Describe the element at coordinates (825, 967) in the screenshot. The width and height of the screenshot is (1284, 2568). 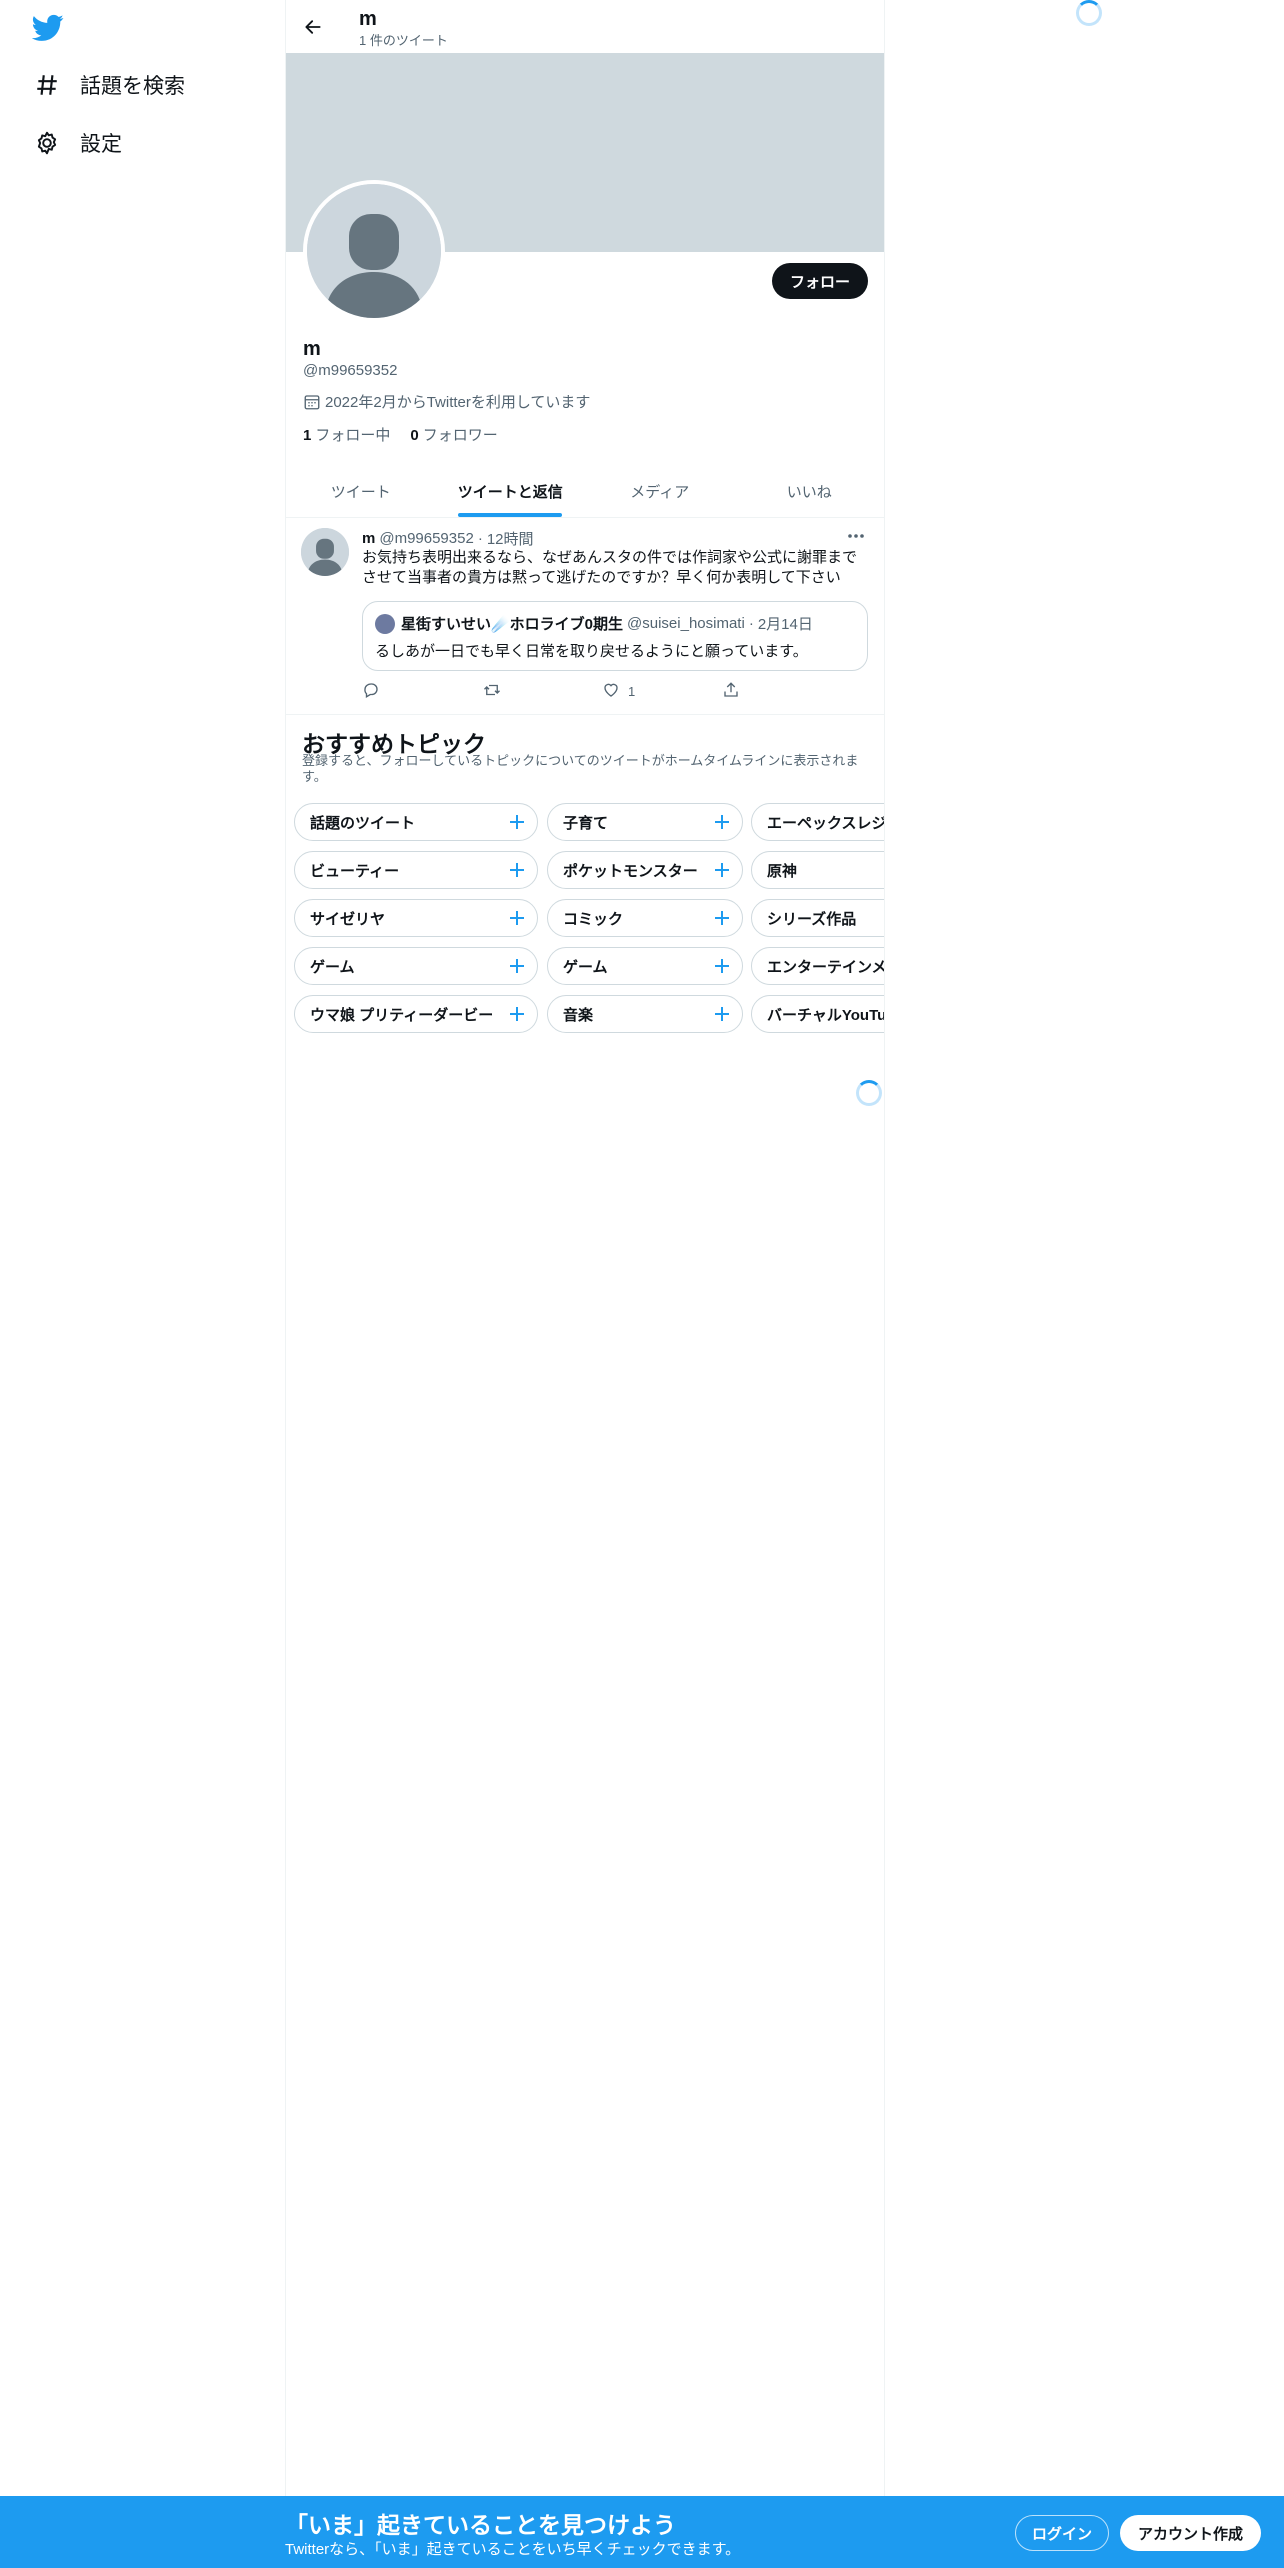
I see `topic-label: エンターテインメント` at that location.